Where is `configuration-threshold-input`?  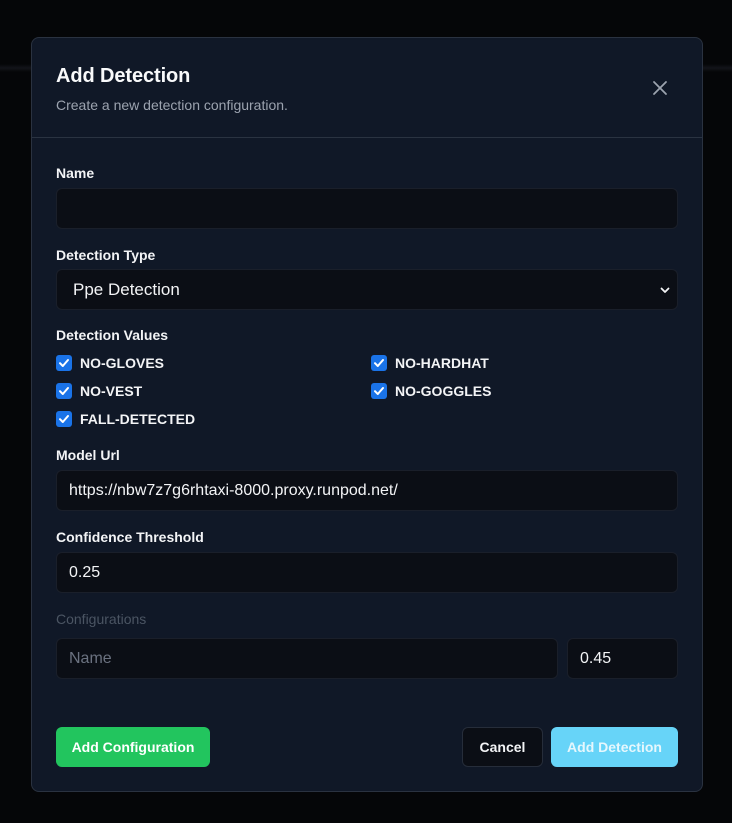 configuration-threshold-input is located at coordinates (622, 658).